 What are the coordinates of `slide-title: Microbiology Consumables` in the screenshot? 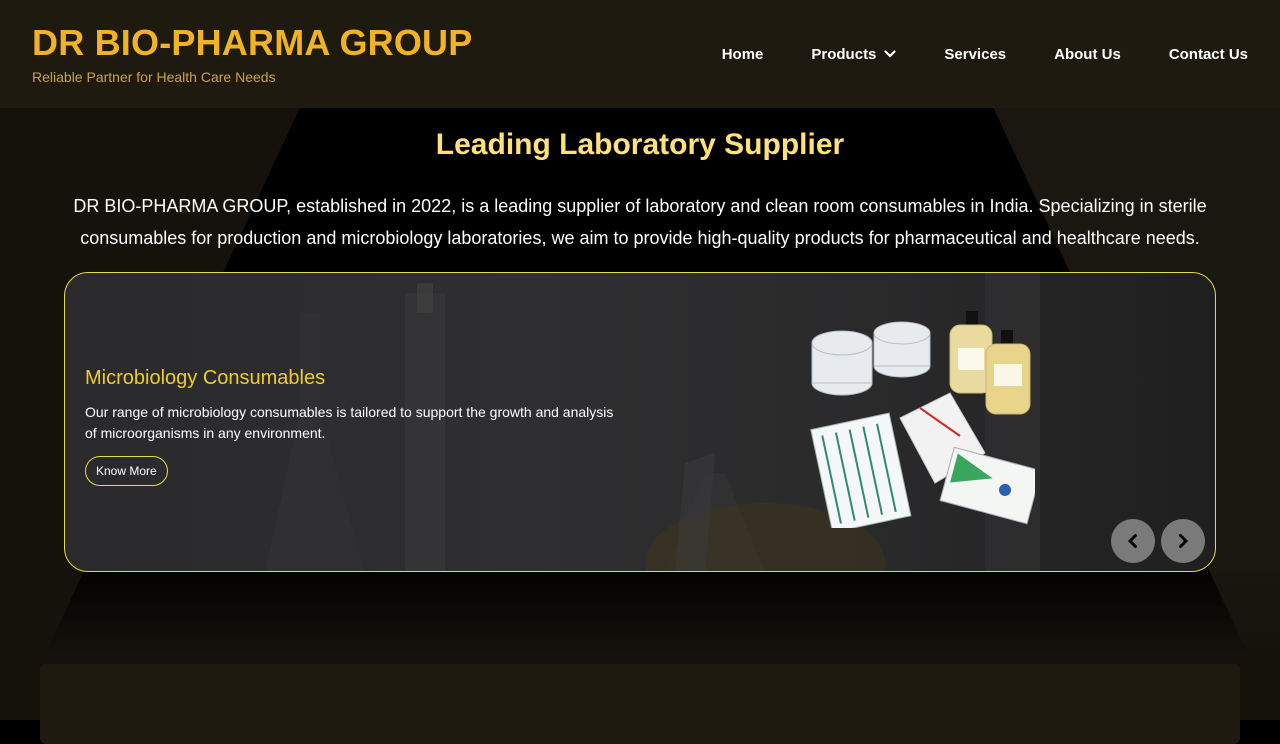 It's located at (205, 378).